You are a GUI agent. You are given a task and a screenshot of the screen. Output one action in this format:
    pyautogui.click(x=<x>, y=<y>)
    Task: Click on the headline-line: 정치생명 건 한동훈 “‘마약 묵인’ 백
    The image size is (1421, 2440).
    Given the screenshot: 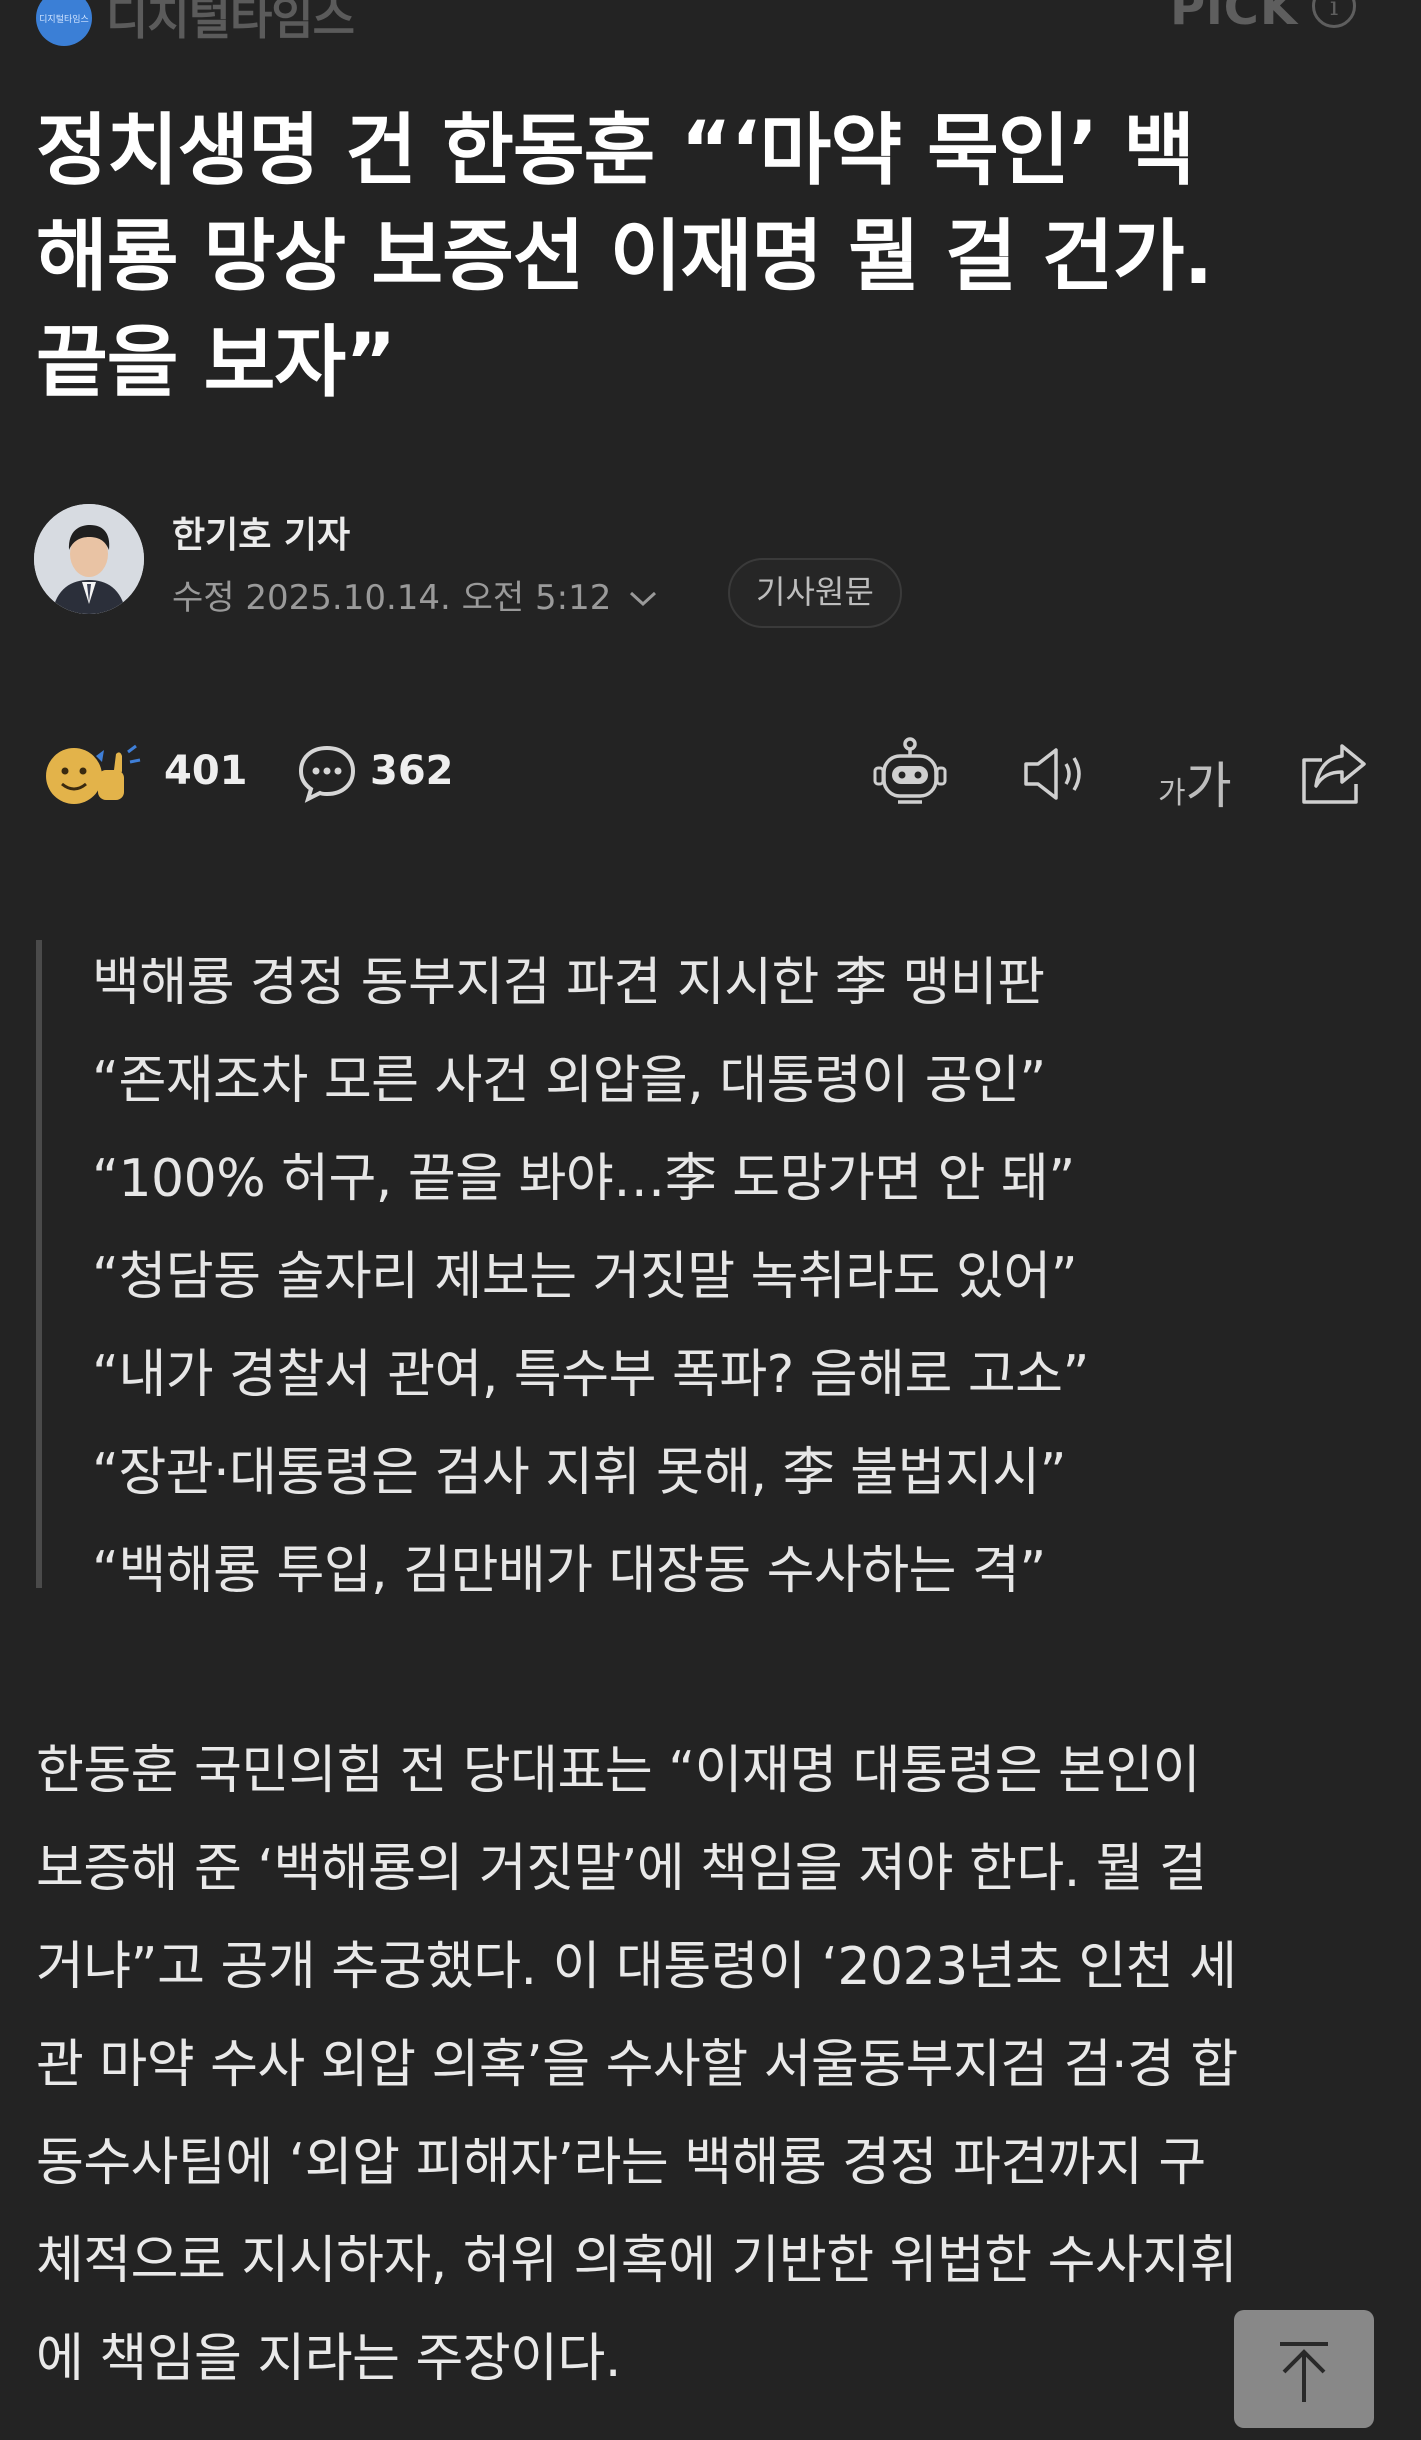 What is the action you would take?
    pyautogui.click(x=615, y=151)
    